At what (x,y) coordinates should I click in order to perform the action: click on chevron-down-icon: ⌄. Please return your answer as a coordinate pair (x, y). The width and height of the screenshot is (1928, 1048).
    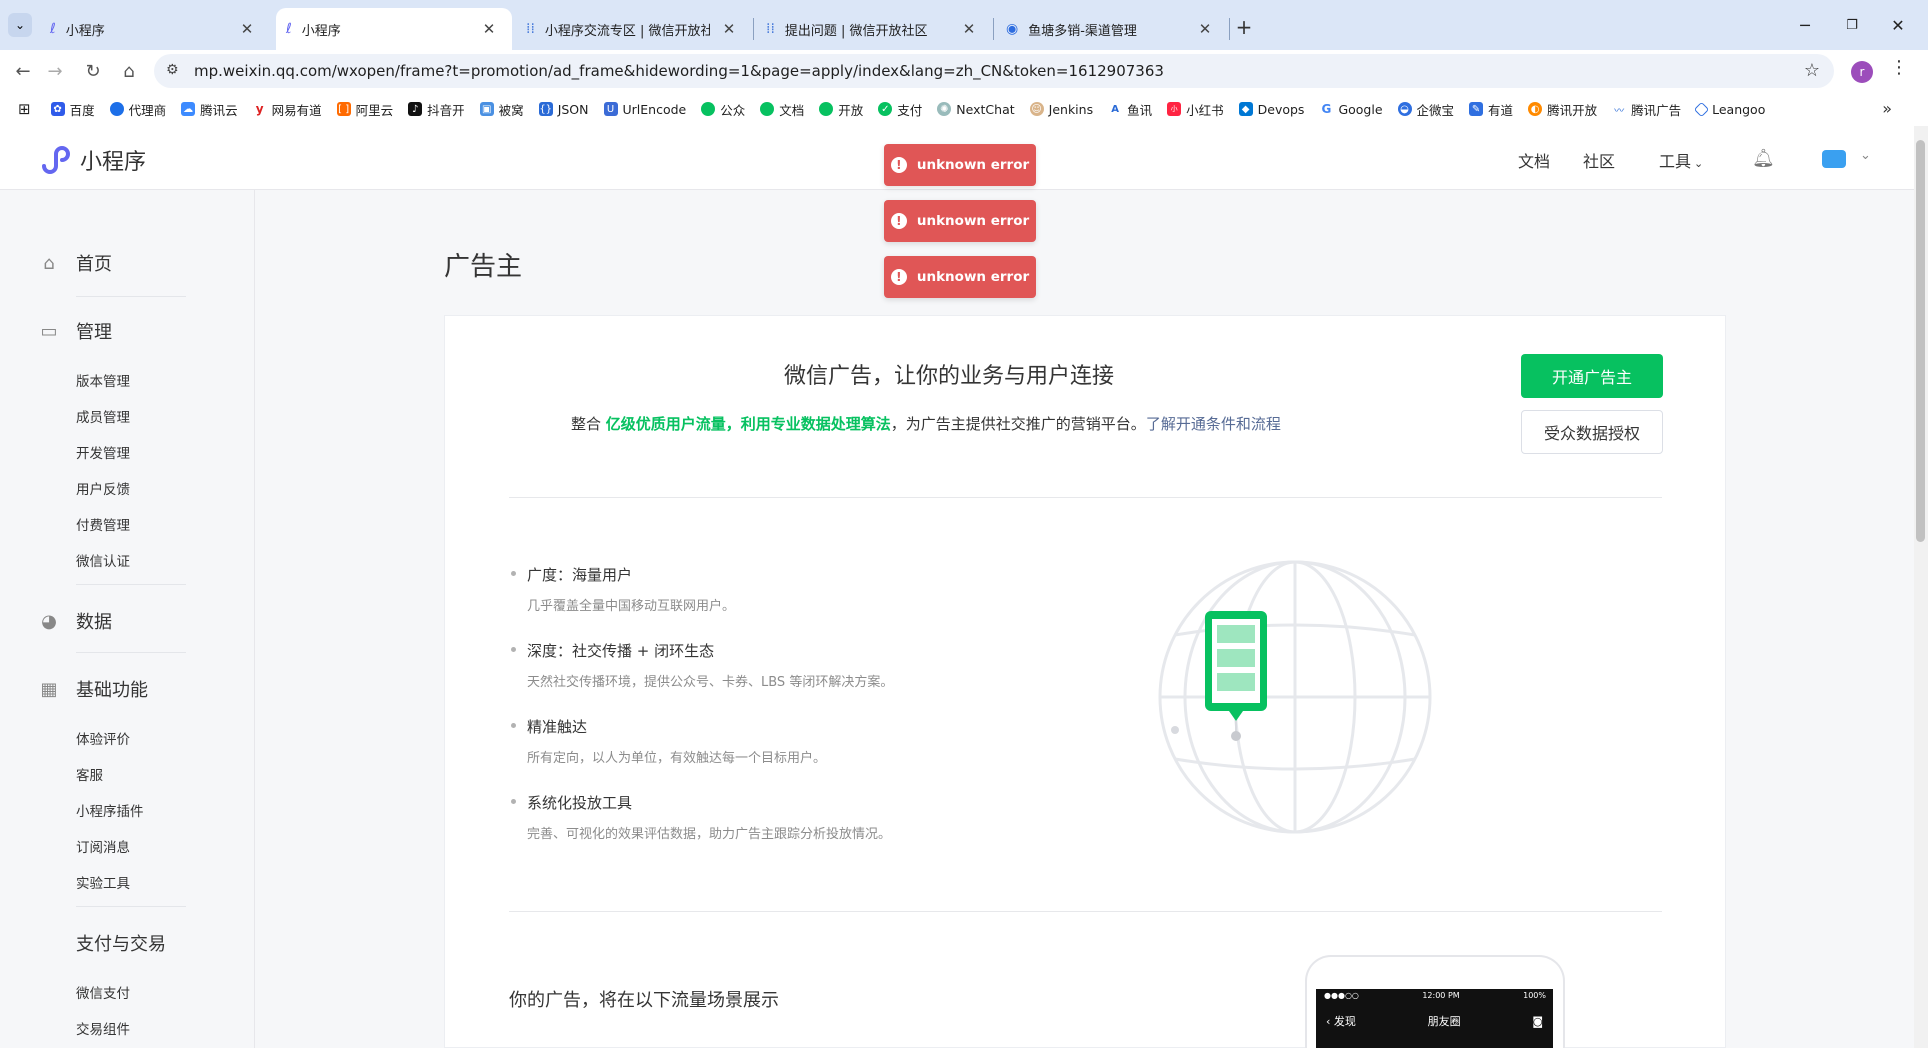
    Looking at the image, I should click on (1865, 155).